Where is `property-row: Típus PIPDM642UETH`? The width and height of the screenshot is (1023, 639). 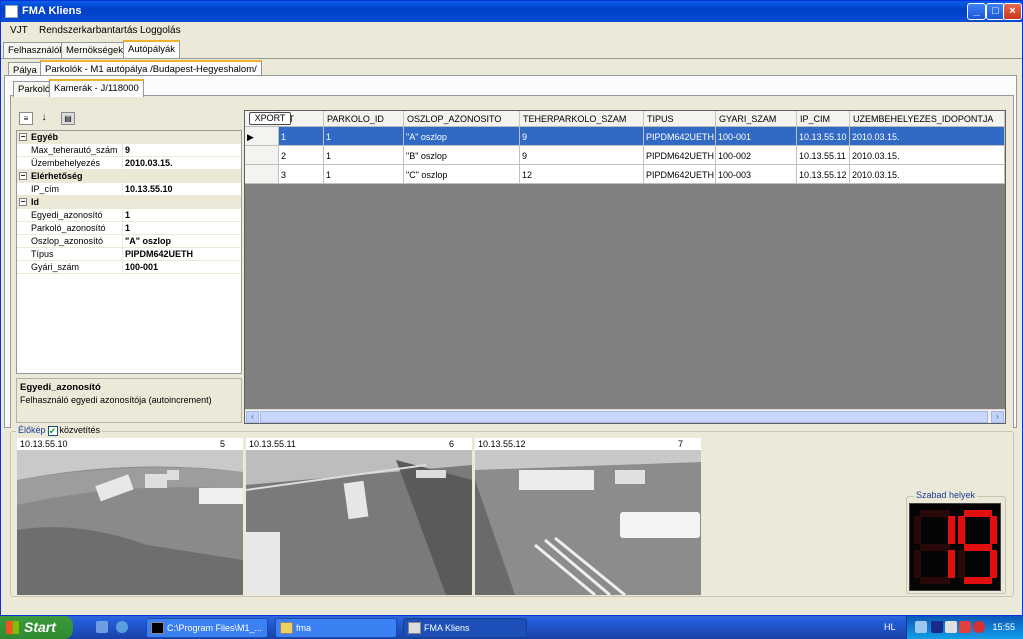 property-row: Típus PIPDM642UETH is located at coordinates (129, 254).